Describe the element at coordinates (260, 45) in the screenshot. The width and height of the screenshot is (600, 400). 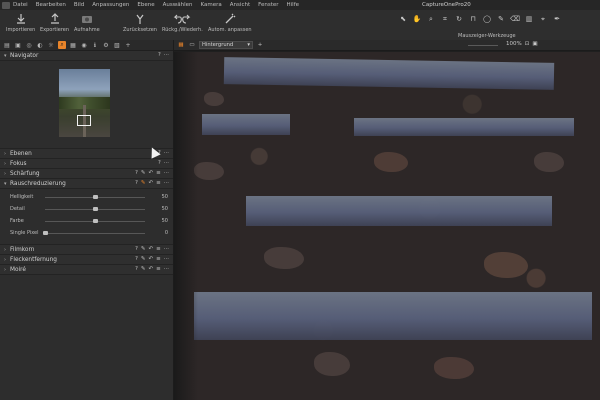
I see `add-layer-icon: +` at that location.